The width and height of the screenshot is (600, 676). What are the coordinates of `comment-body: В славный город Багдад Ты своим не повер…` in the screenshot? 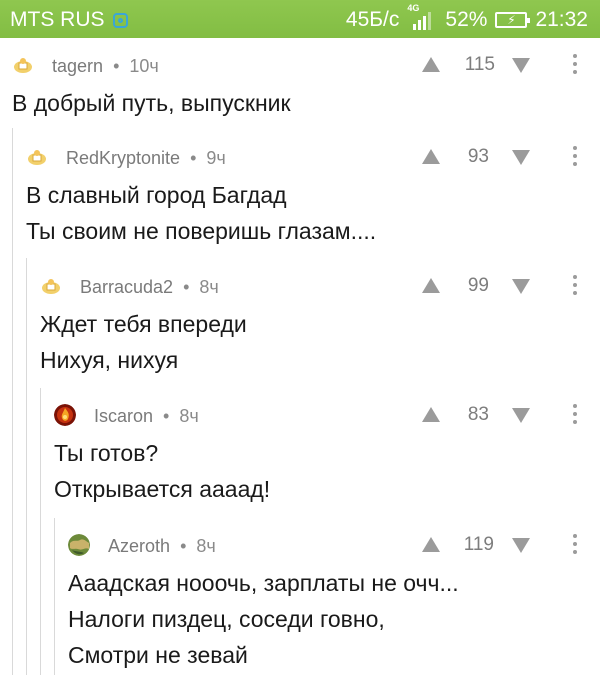 It's located at (201, 216).